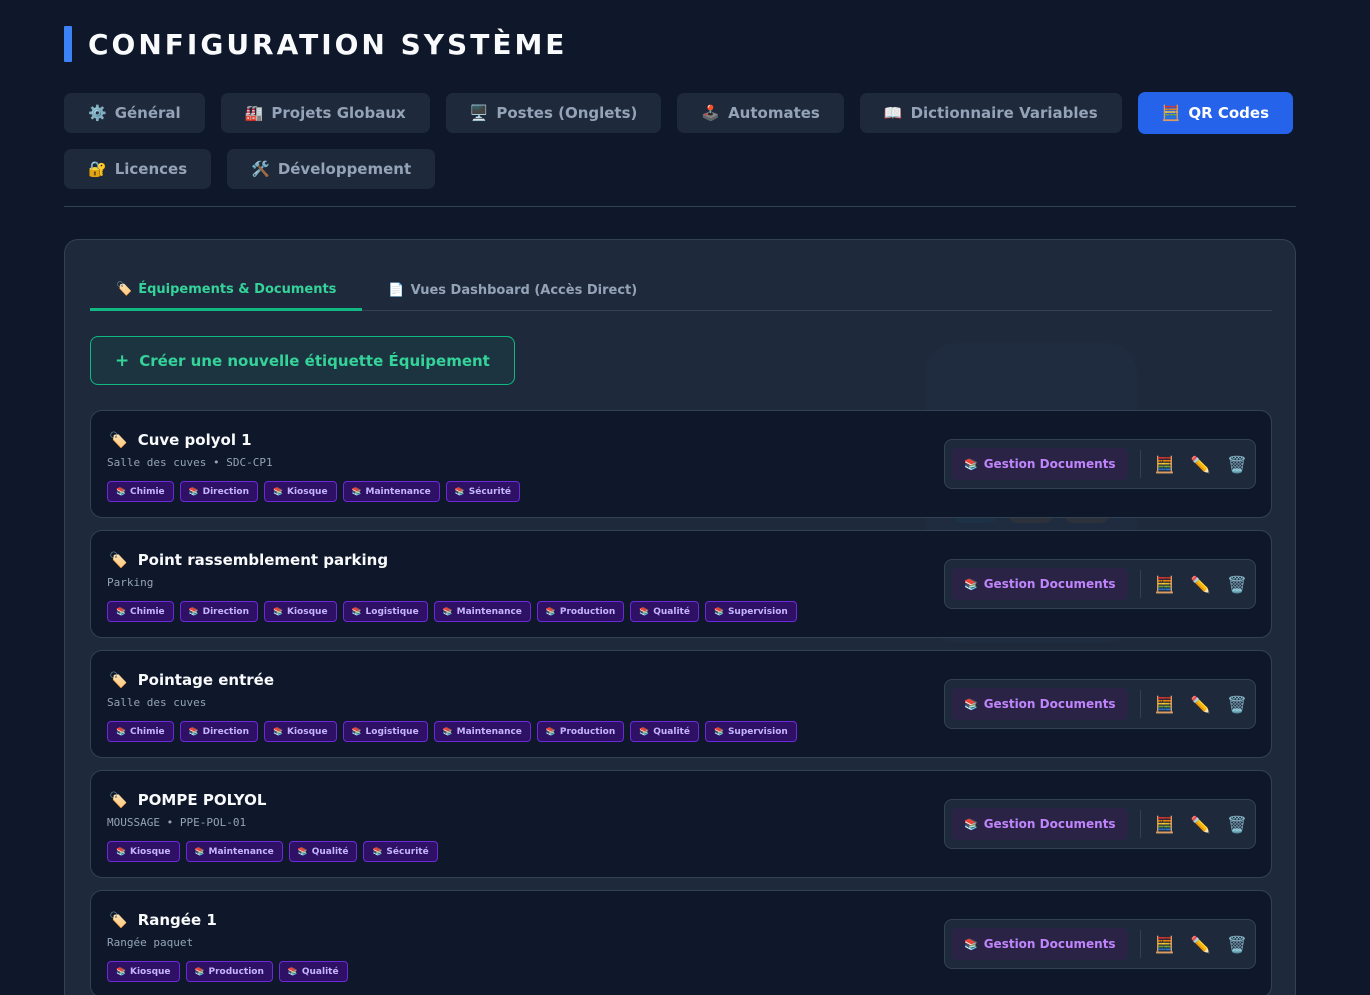 This screenshot has height=995, width=1370. I want to click on page-header: CONFIGURATION SYSTÈME, so click(315, 44).